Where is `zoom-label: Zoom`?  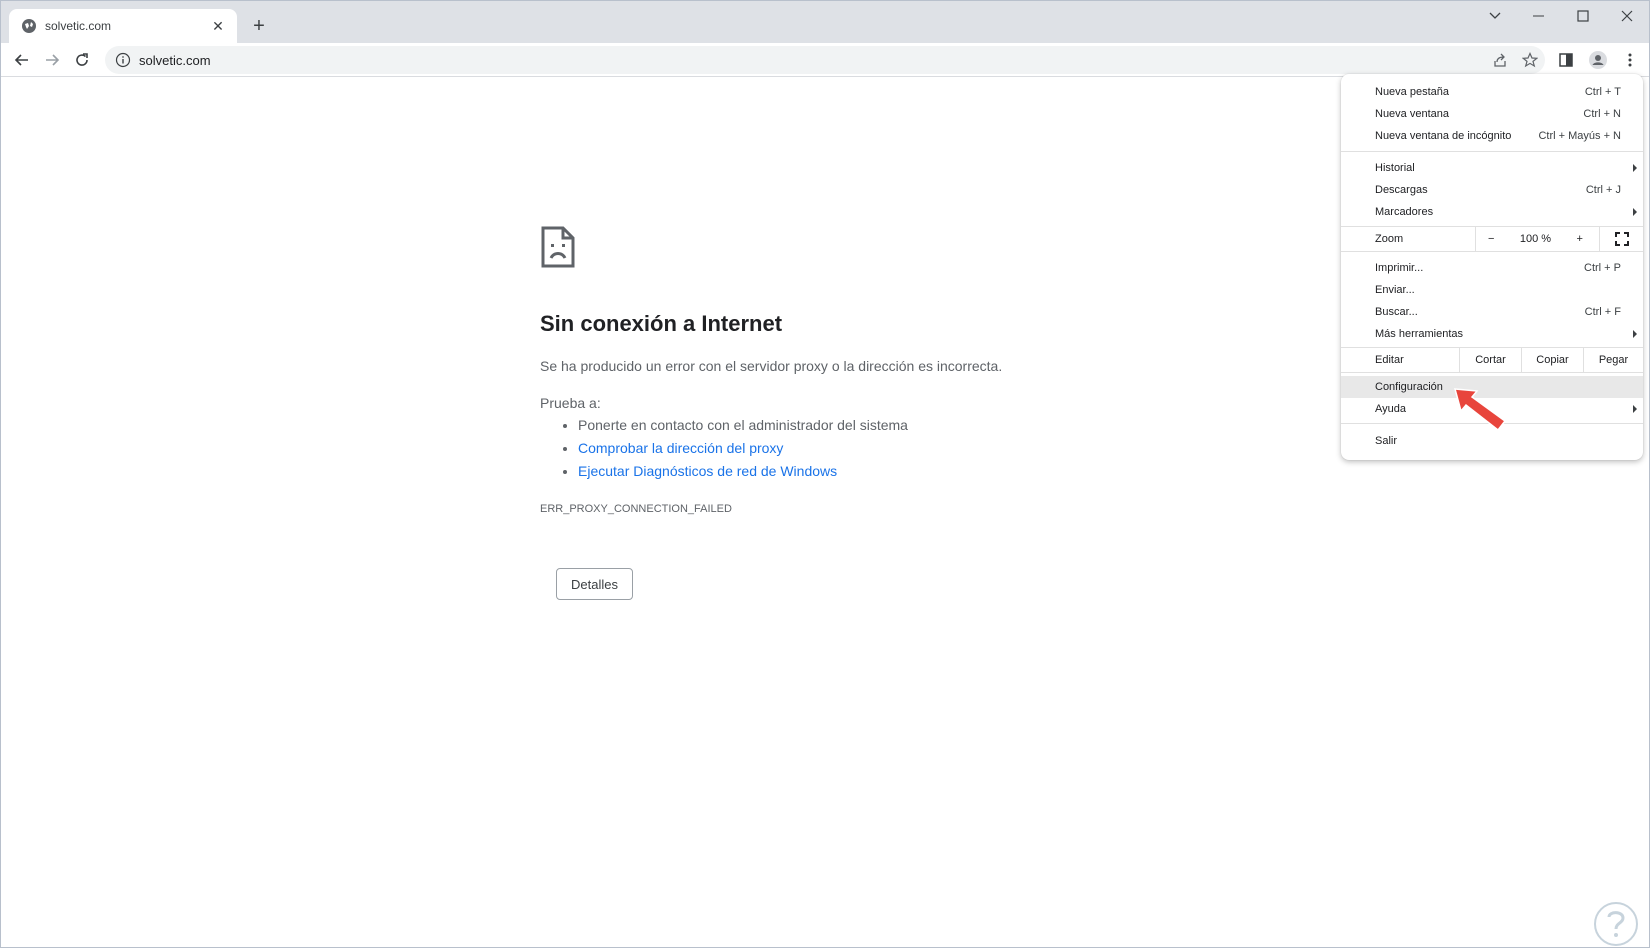 zoom-label: Zoom is located at coordinates (1389, 239).